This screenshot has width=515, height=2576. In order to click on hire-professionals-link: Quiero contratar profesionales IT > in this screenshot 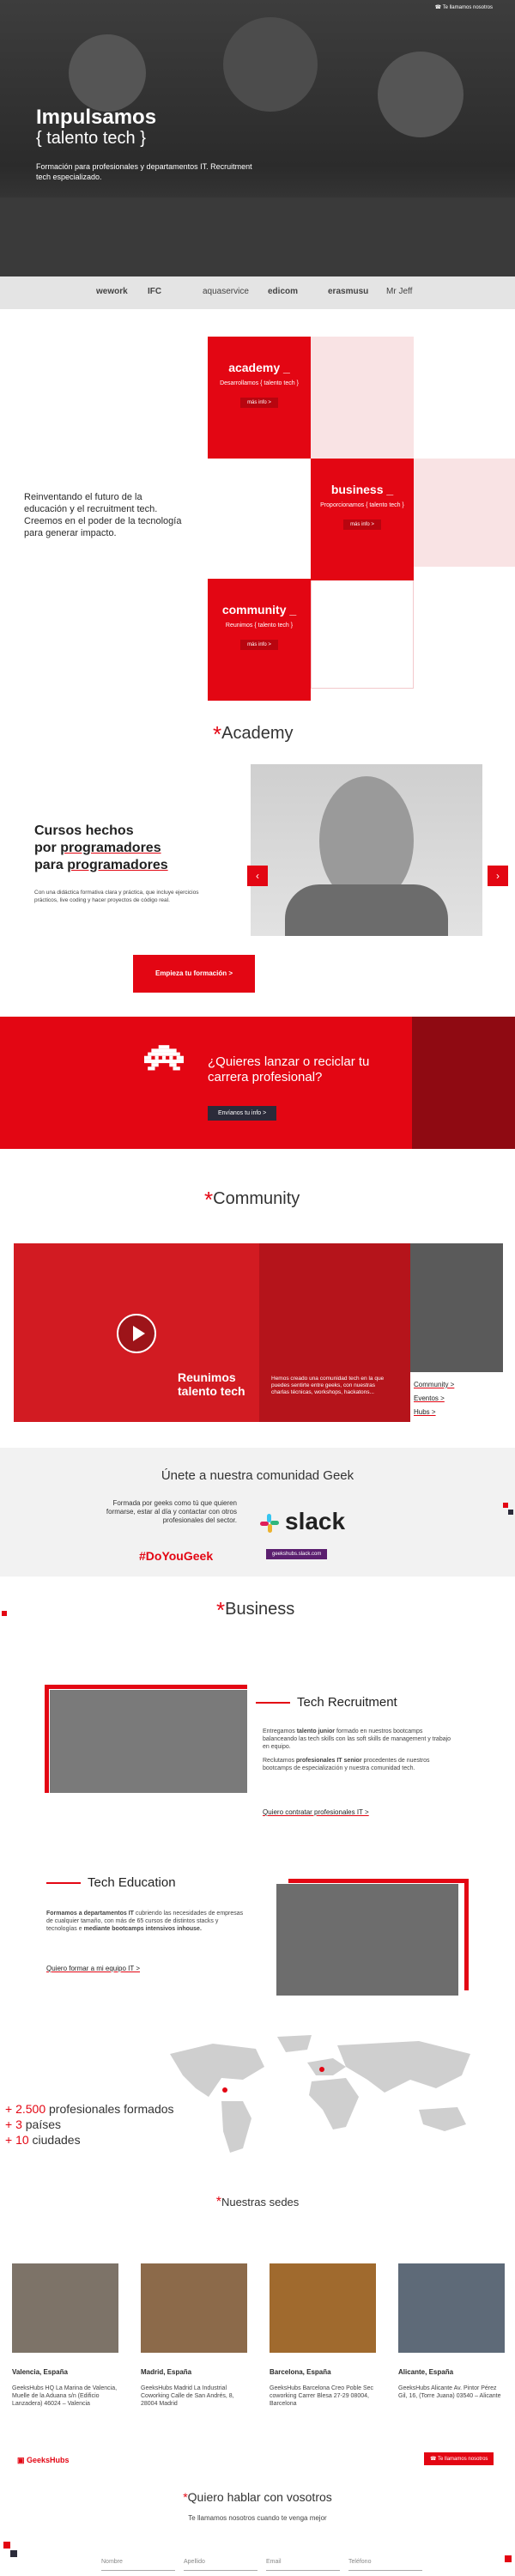, I will do `click(316, 1812)`.